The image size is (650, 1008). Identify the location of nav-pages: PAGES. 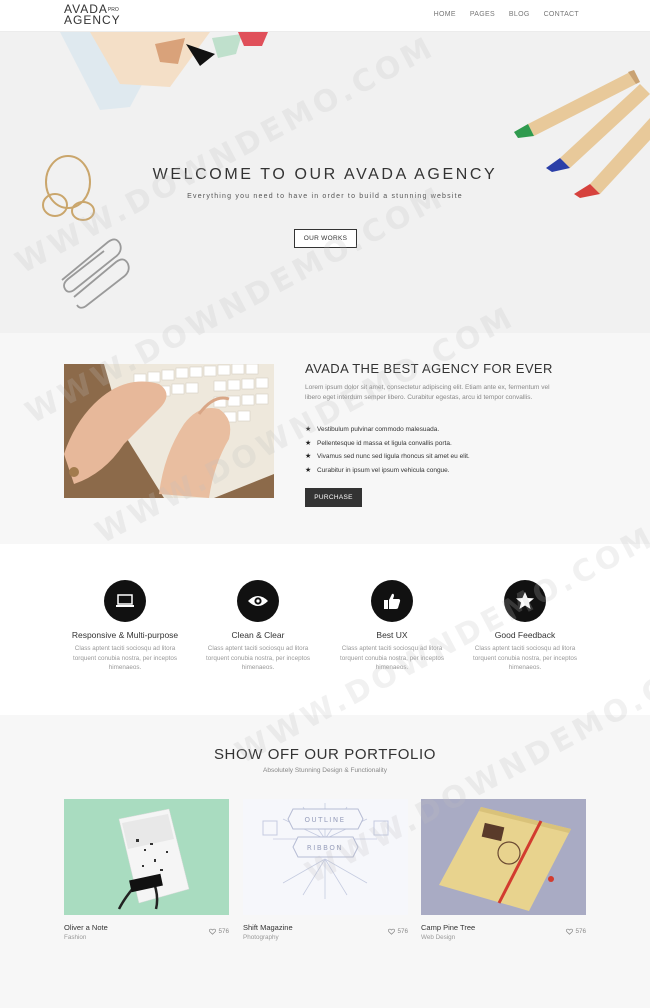
(482, 14).